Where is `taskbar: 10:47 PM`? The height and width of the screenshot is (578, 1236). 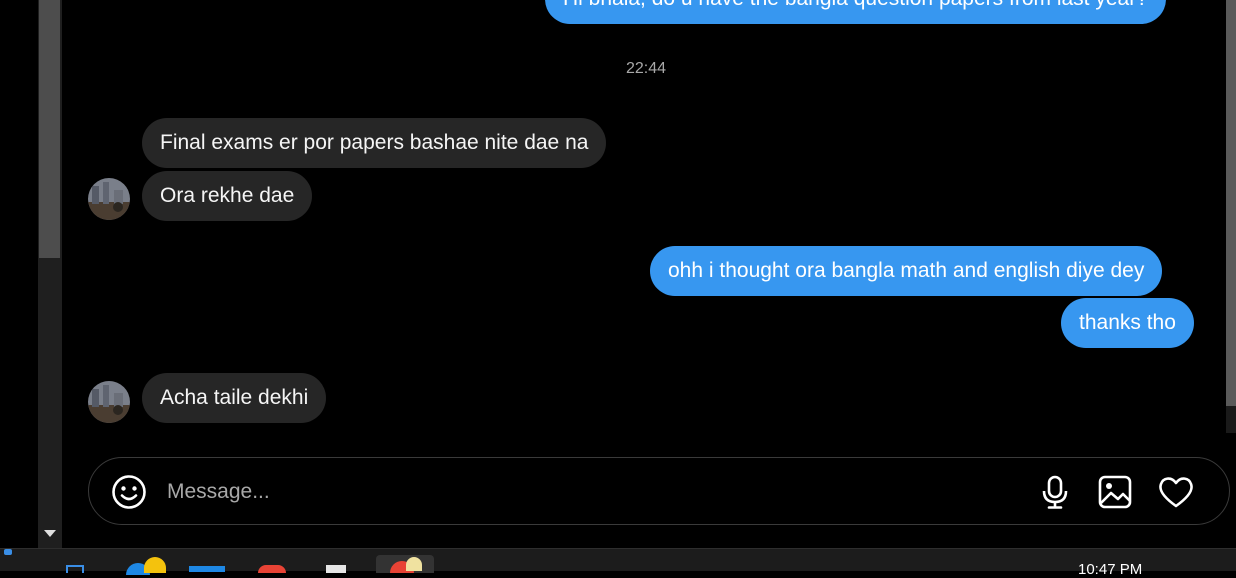 taskbar: 10:47 PM is located at coordinates (618, 563).